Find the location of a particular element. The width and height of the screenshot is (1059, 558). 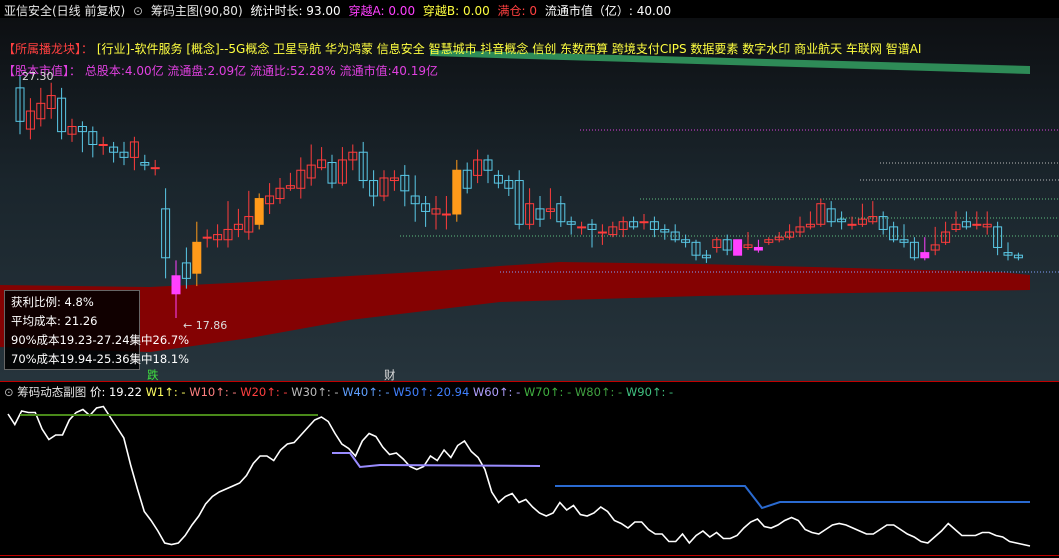

sub-price: 价: 19.22 is located at coordinates (115, 392).